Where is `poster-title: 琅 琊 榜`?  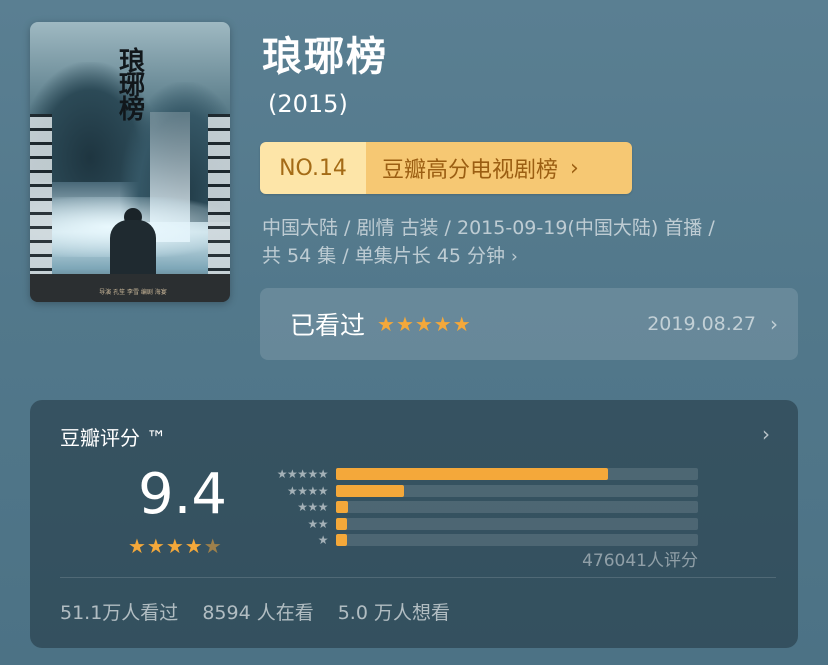
poster-title: 琅 琊 榜 is located at coordinates (132, 87).